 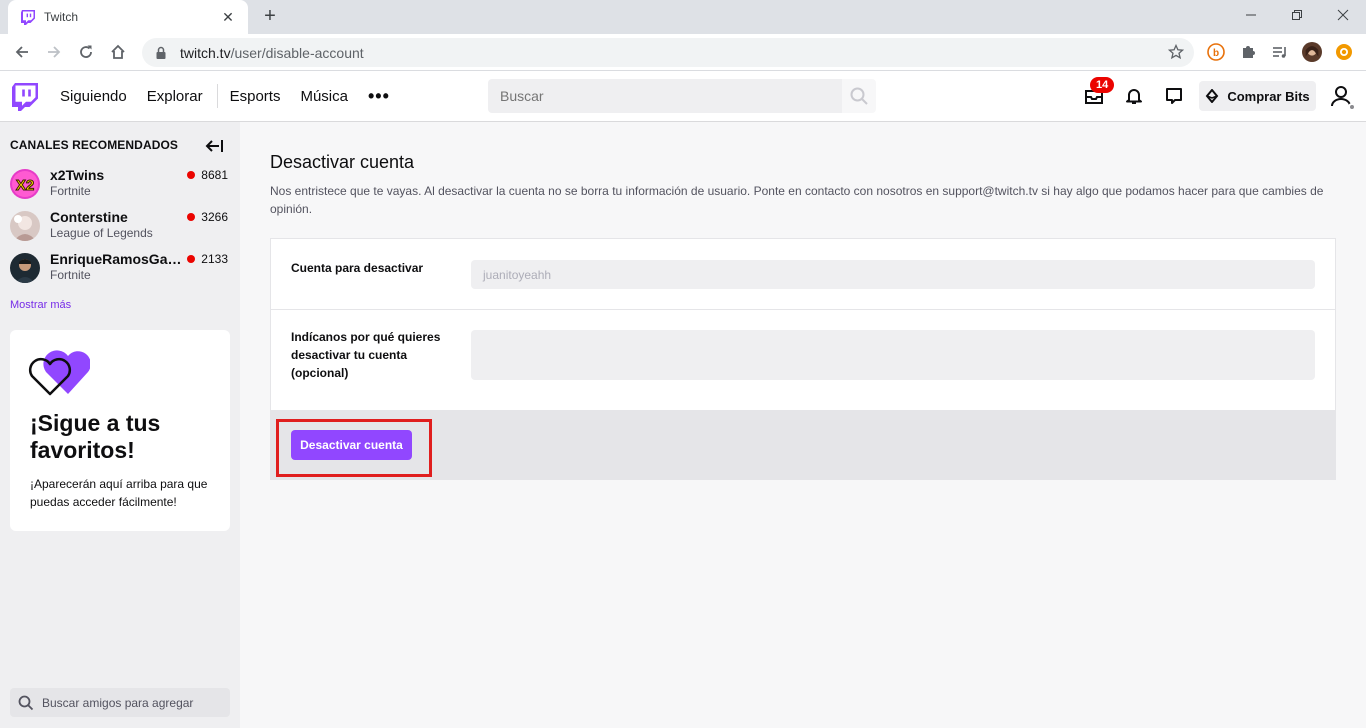 I want to click on media-control-icon, so click(x=1280, y=52).